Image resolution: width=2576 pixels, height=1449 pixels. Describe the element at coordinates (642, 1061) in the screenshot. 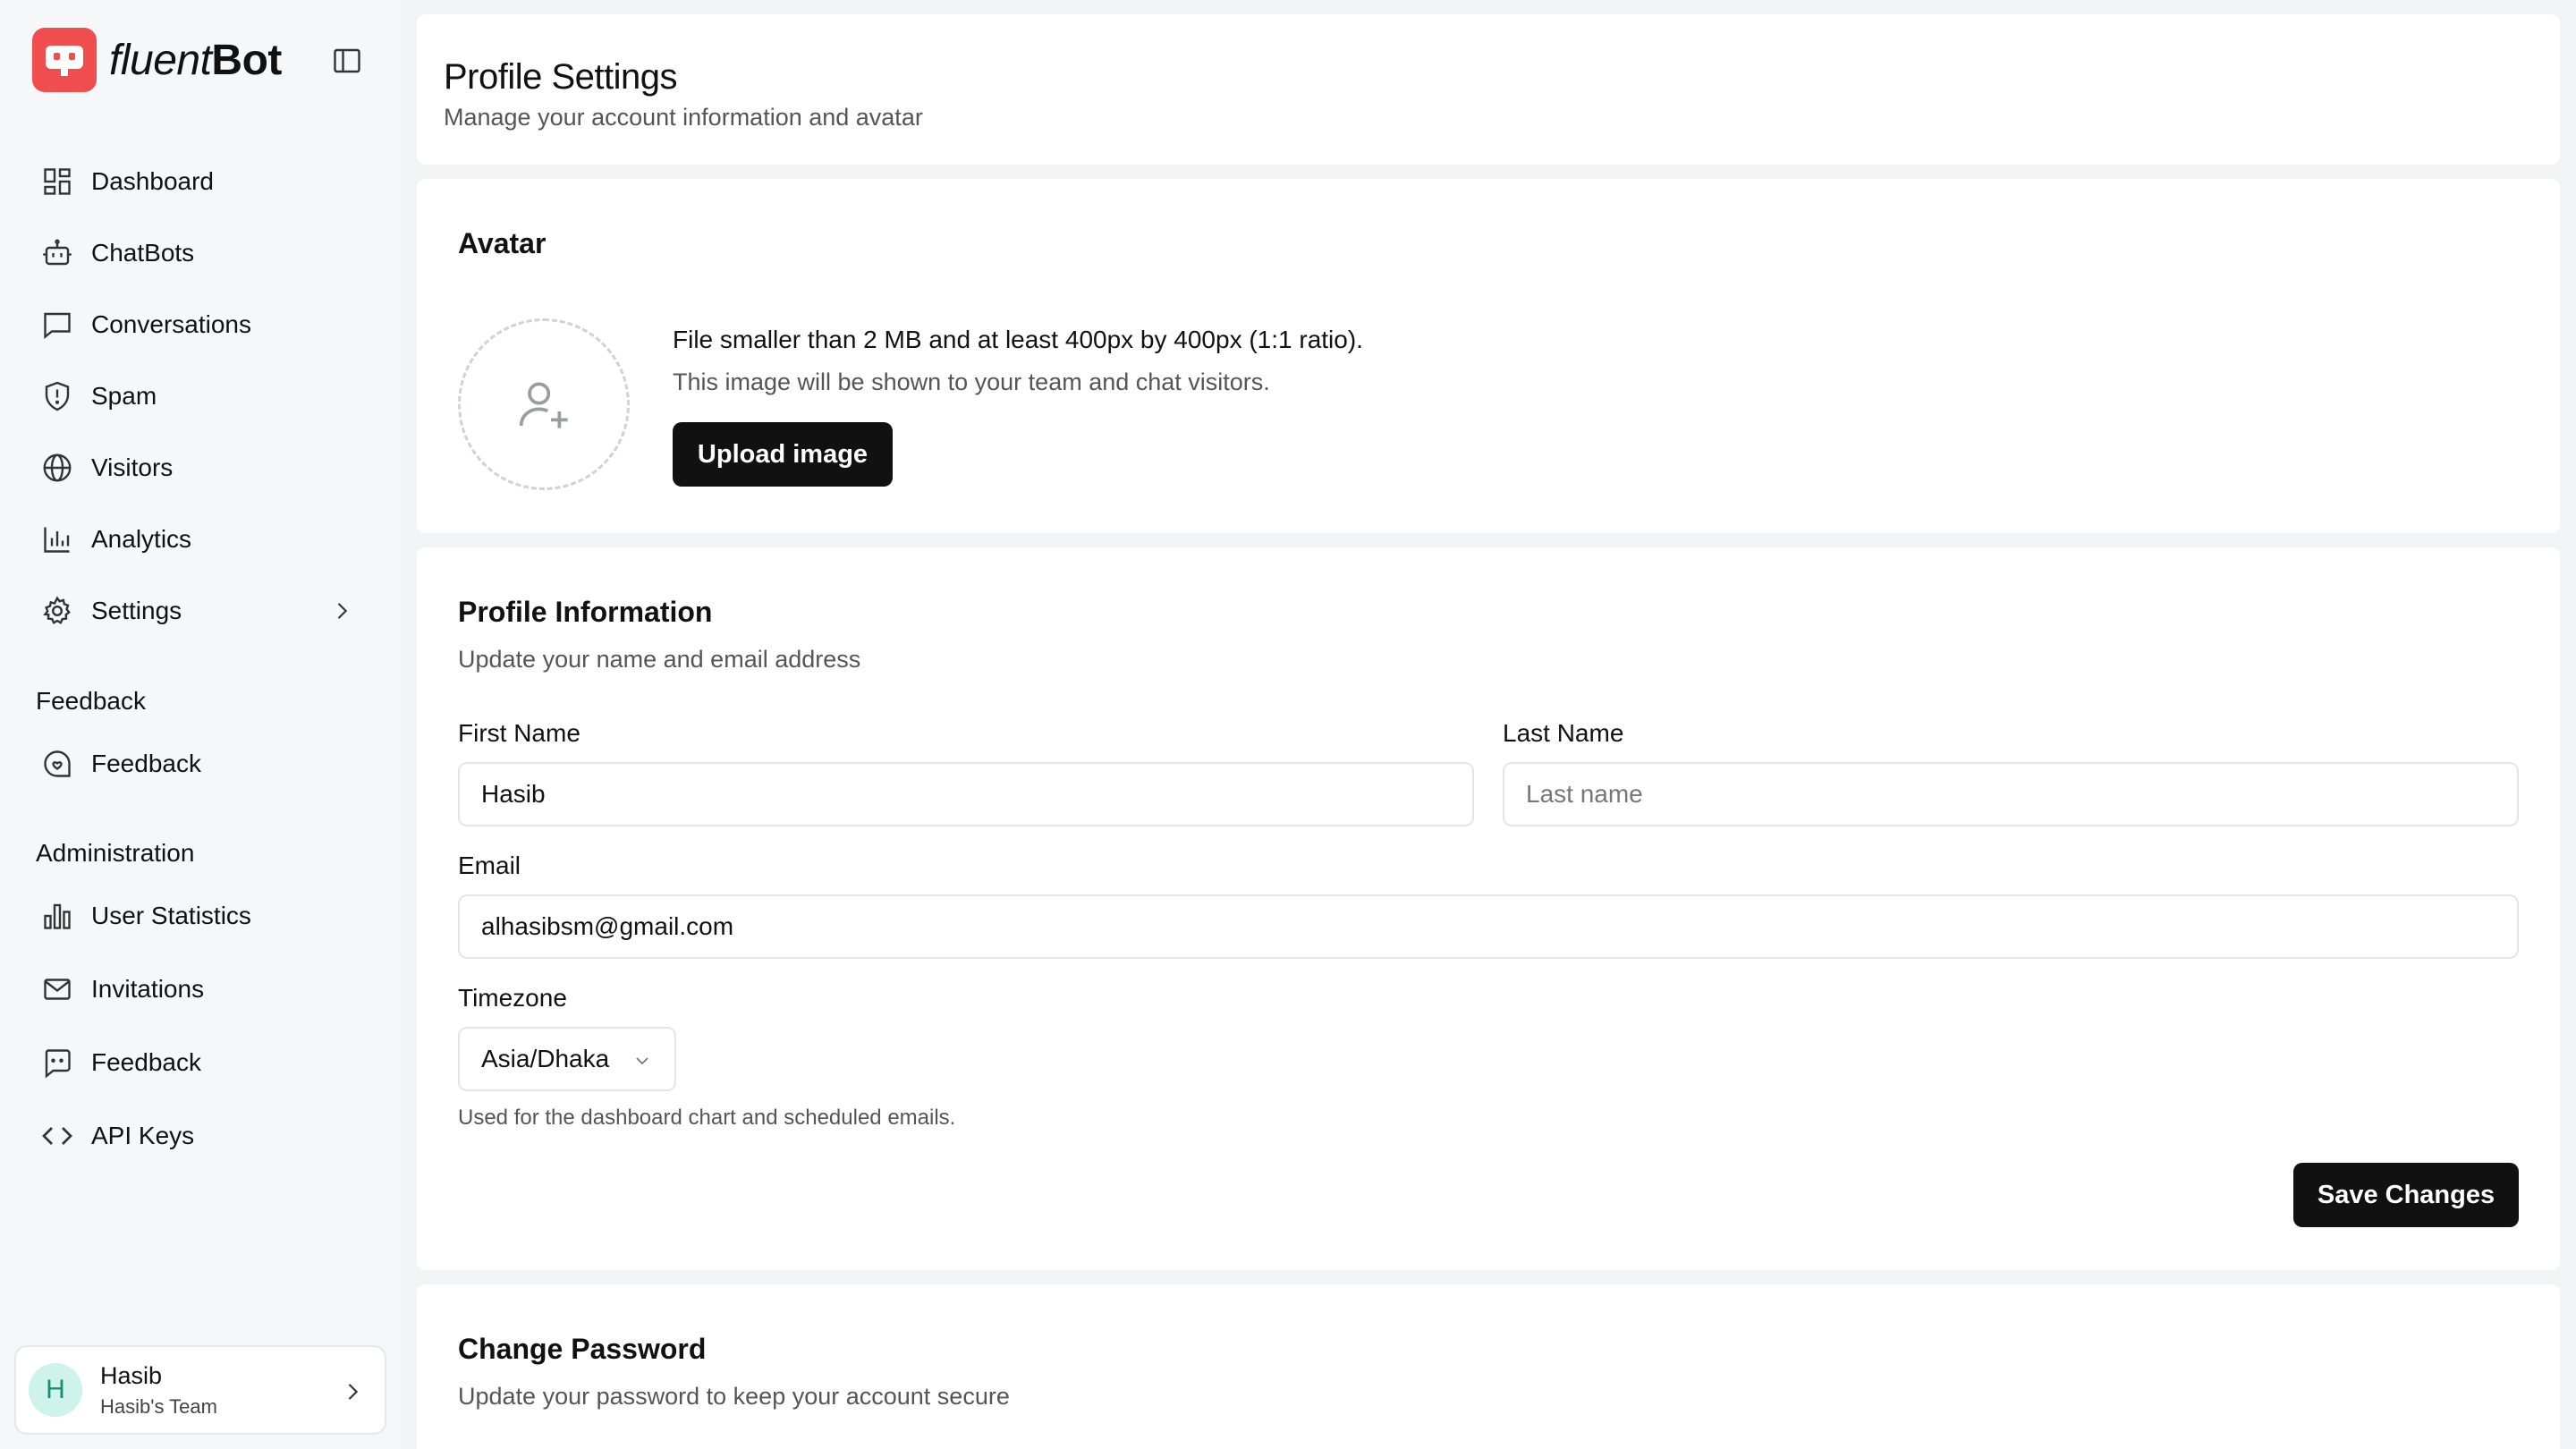

I see `chevron-down-icon` at that location.